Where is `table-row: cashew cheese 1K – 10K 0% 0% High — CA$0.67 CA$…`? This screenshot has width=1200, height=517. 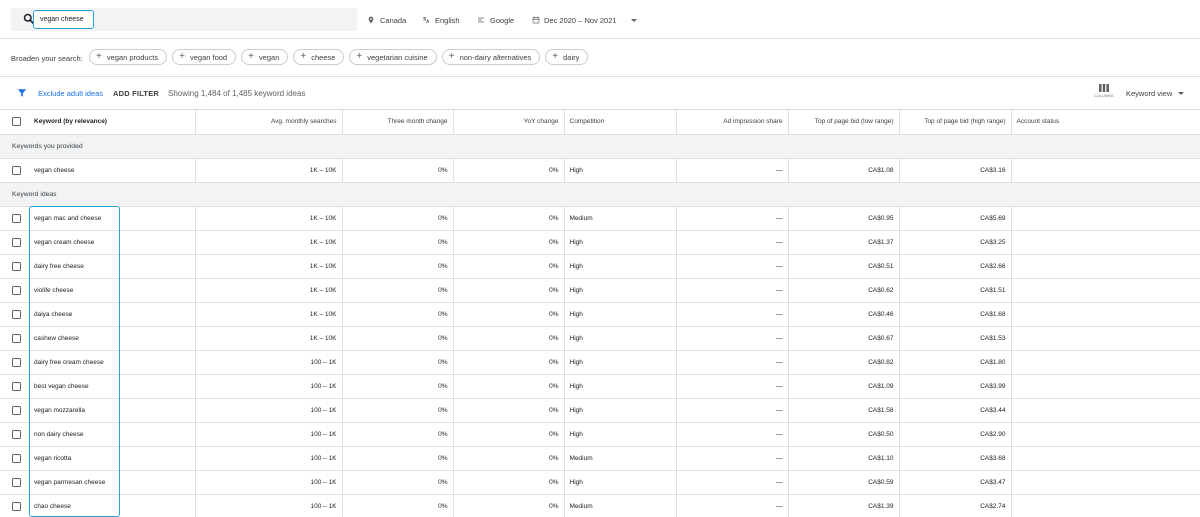
table-row: cashew cheese 1K – 10K 0% 0% High — CA$0.67 CA$… is located at coordinates (600, 338).